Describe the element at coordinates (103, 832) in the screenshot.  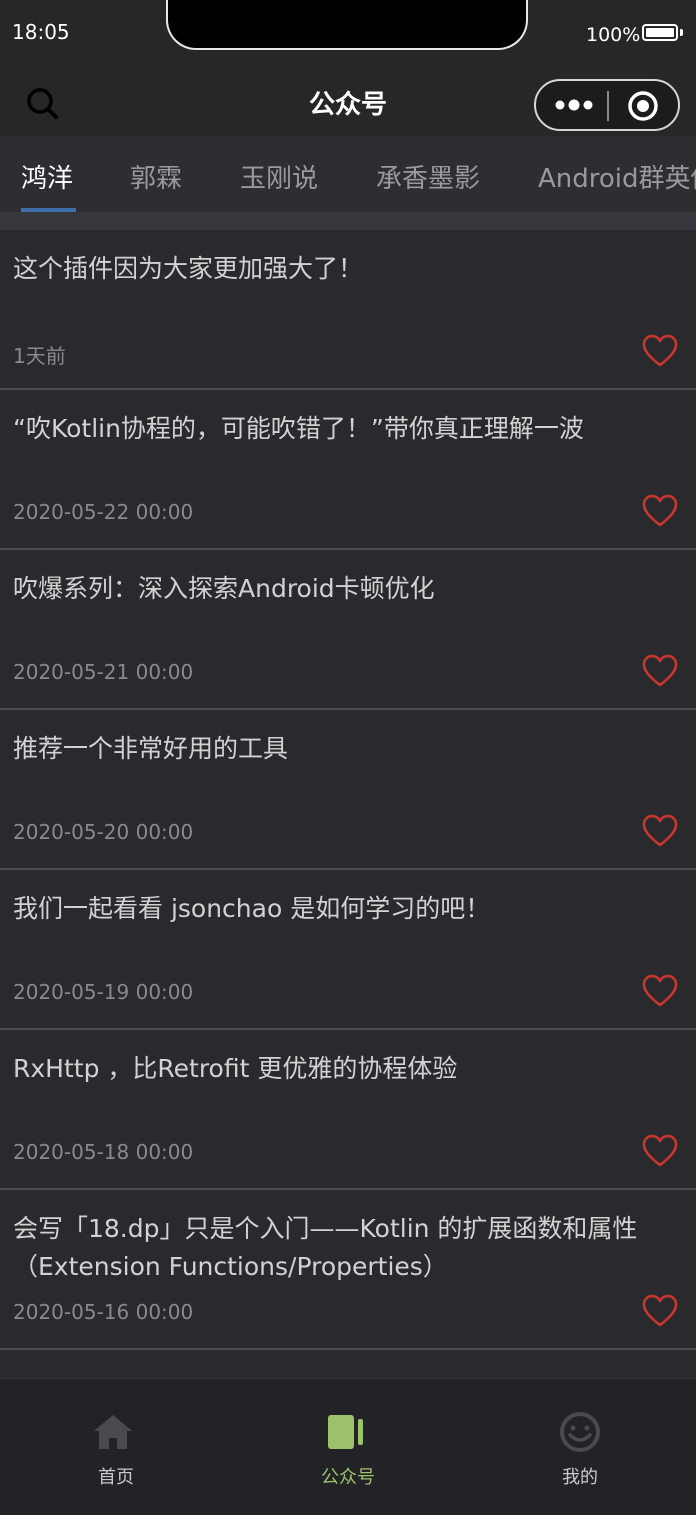
I see `article-date: 2020-05-20 00:00` at that location.